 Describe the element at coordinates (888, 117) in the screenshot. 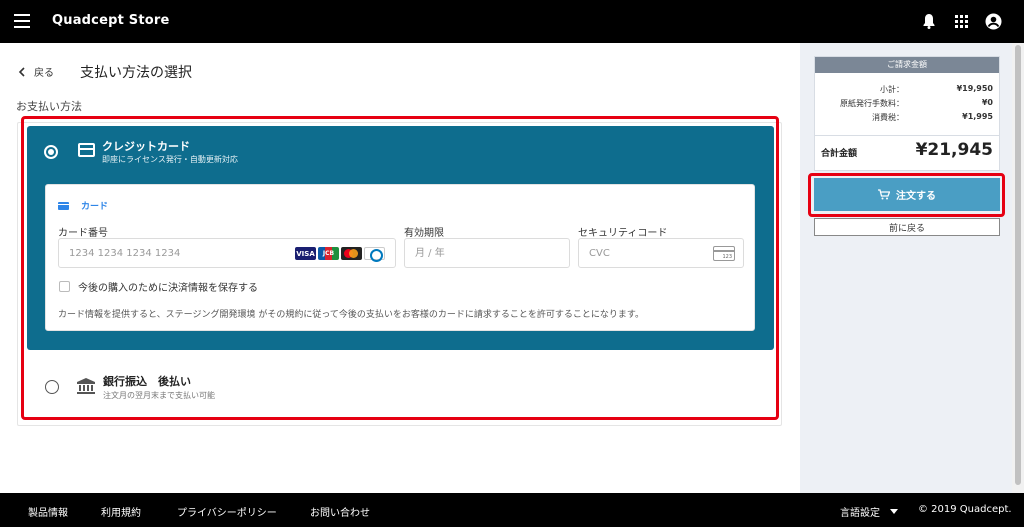

I see `summary-row-label: 消費税：` at that location.